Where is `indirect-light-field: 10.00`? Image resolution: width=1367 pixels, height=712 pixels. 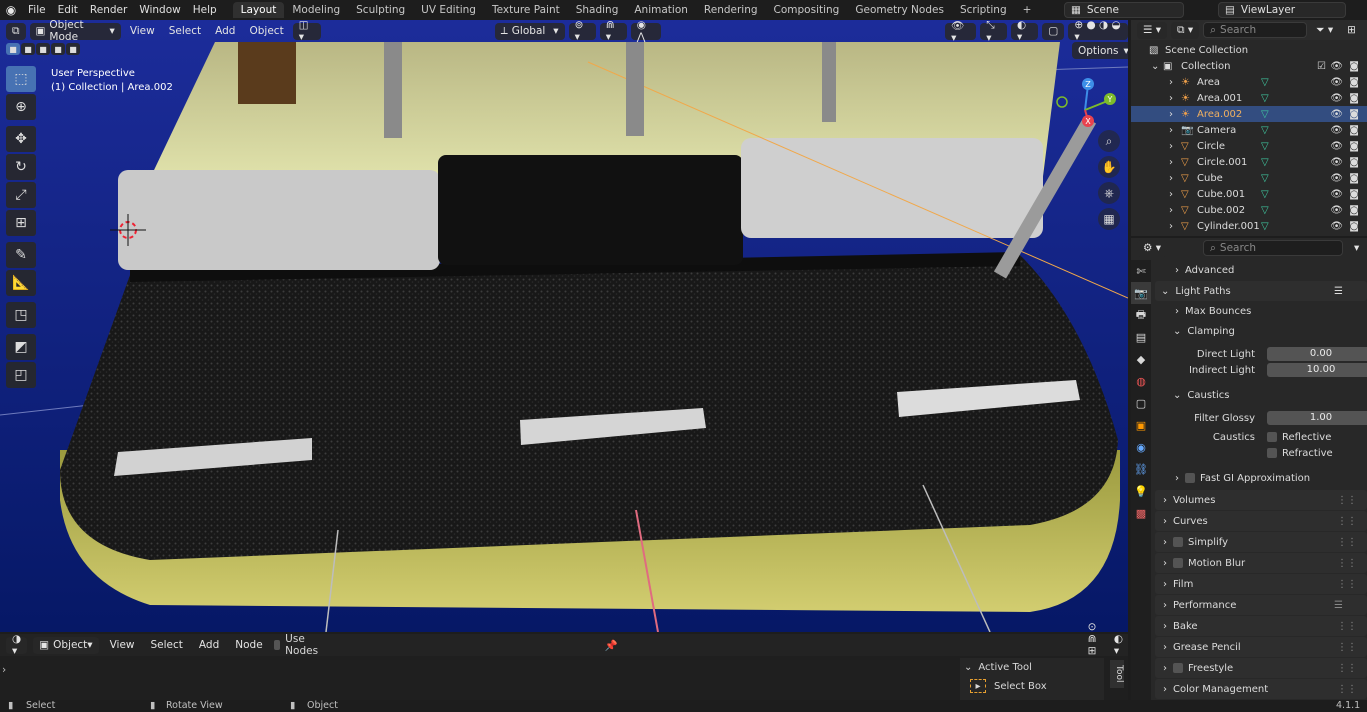
indirect-light-field: 10.00 is located at coordinates (1317, 370).